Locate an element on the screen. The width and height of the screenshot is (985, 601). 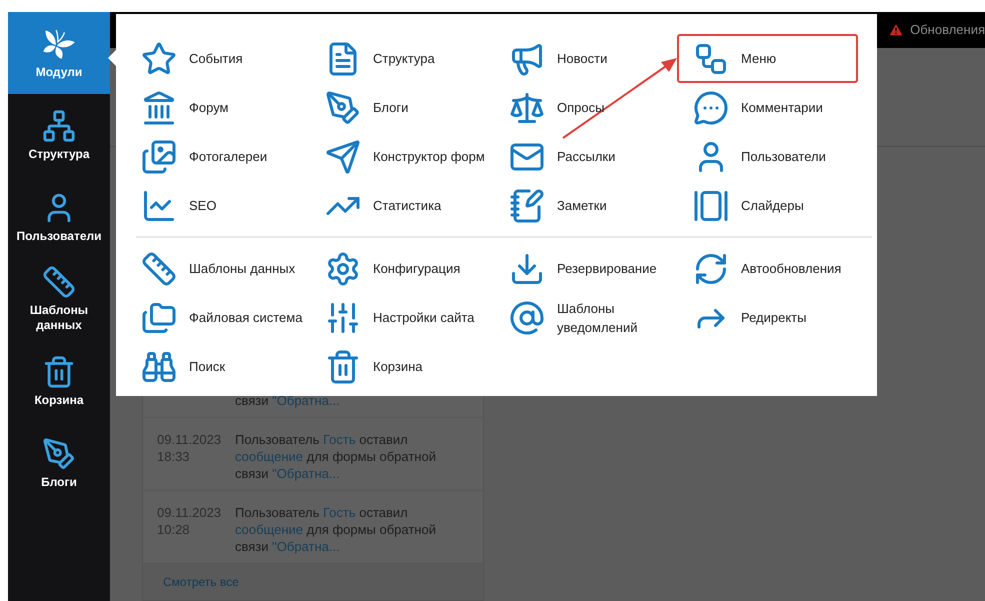
module-link: Конструктор форм is located at coordinates (417, 156).